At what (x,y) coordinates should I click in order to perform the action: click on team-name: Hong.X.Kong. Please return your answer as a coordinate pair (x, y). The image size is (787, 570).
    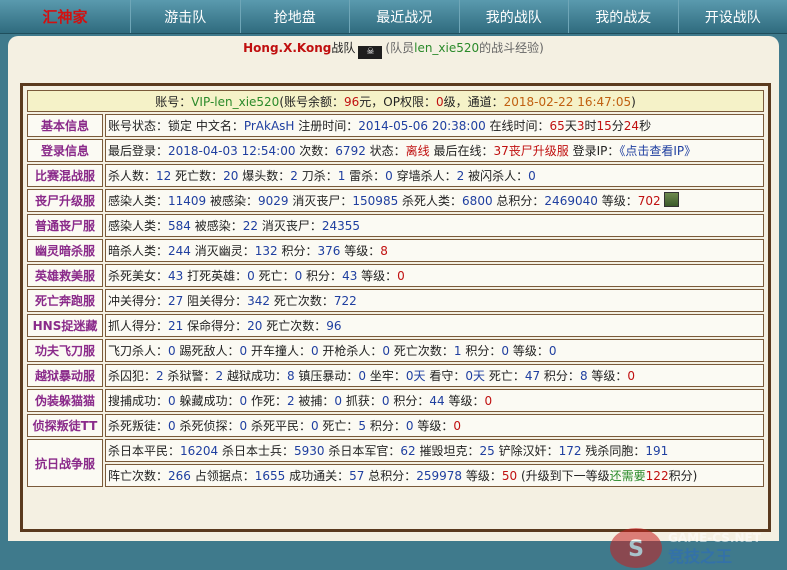
    Looking at the image, I should click on (287, 48).